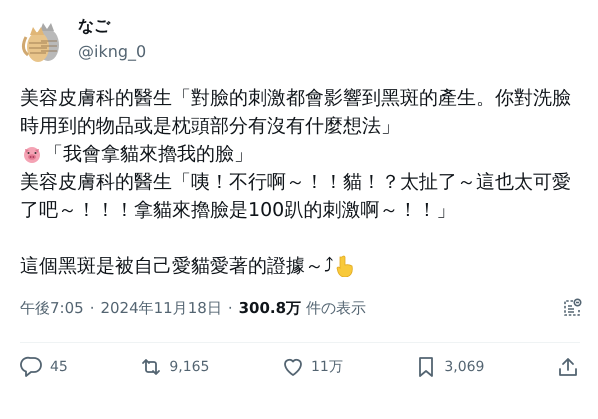 The width and height of the screenshot is (598, 419). Describe the element at coordinates (59, 367) in the screenshot. I see `reply-count: 45` at that location.